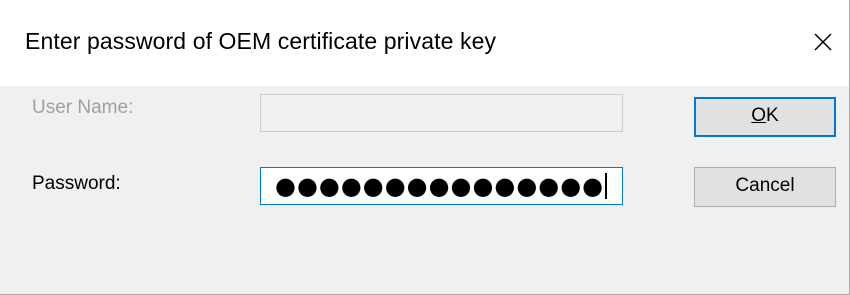  Describe the element at coordinates (606, 186) in the screenshot. I see `text-caret` at that location.